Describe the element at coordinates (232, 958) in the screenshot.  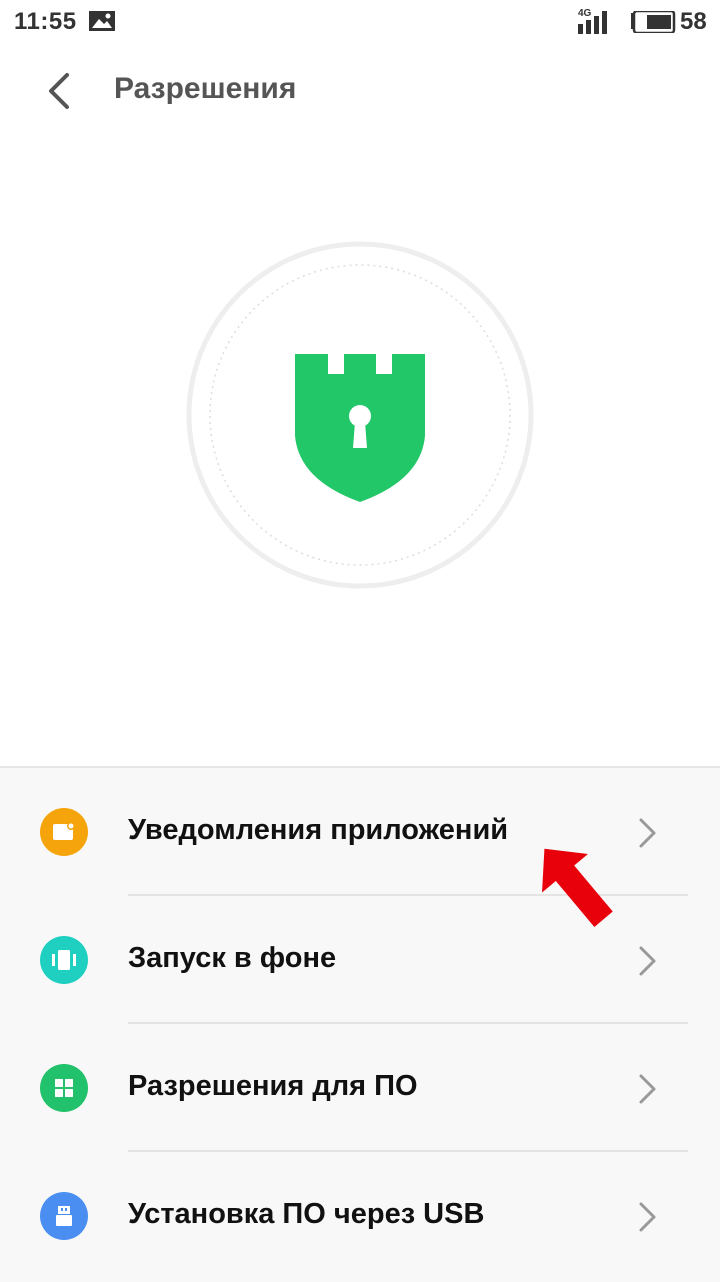
I see `list-item-label: Запуск в фоне` at that location.